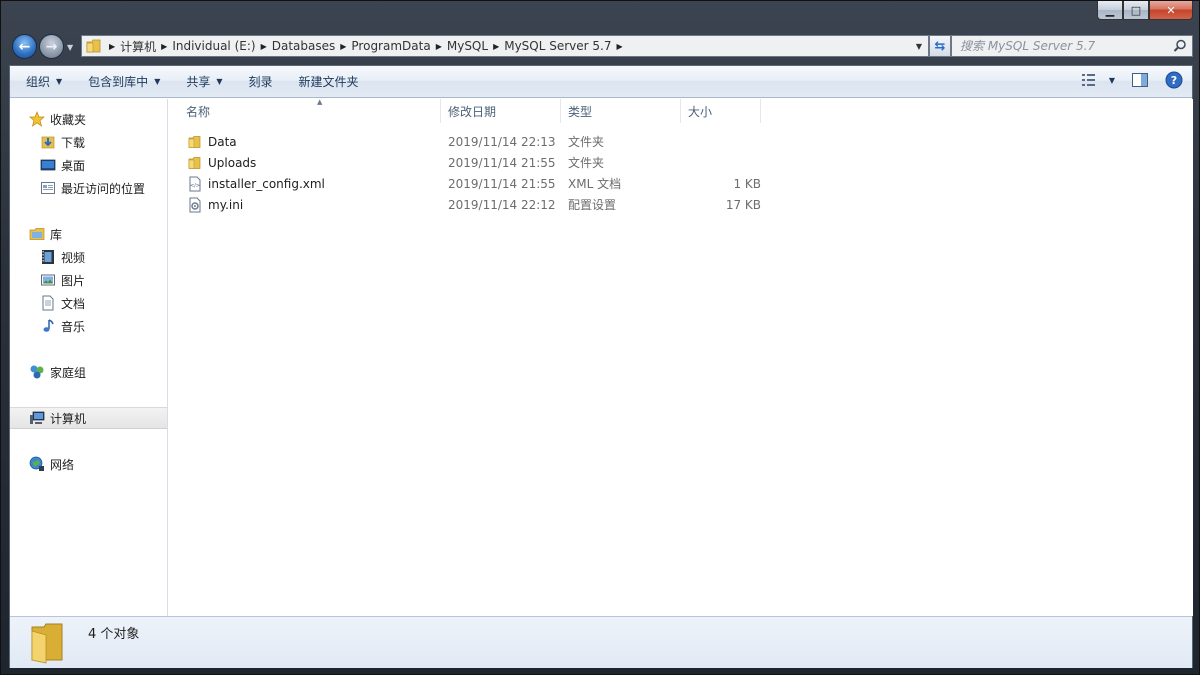  Describe the element at coordinates (1180, 46) in the screenshot. I see `search-icon` at that location.